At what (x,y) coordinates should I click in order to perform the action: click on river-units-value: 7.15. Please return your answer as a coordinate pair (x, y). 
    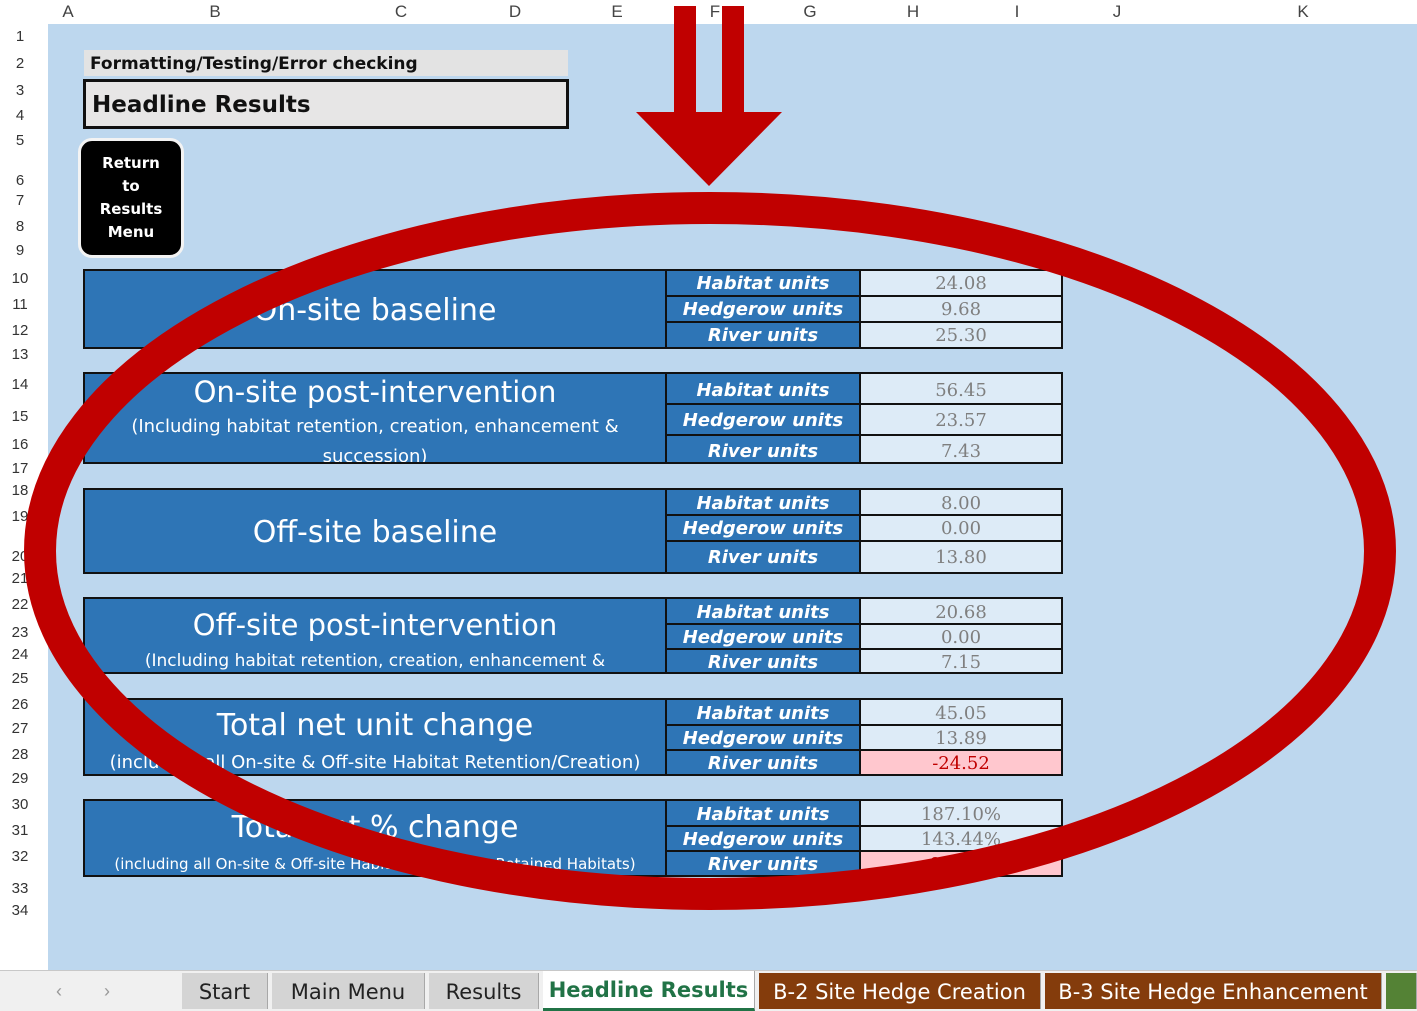
    Looking at the image, I should click on (960, 661).